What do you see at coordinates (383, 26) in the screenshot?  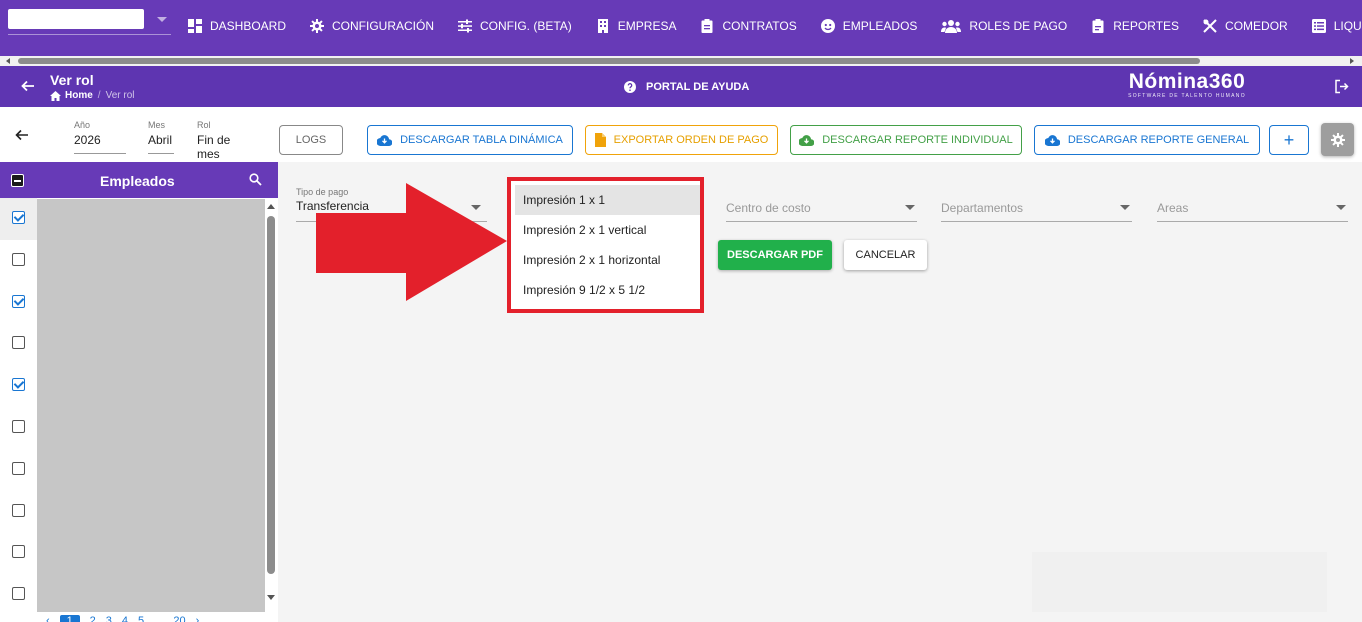 I see `nav-item-label: CONFIGURACIÓN` at bounding box center [383, 26].